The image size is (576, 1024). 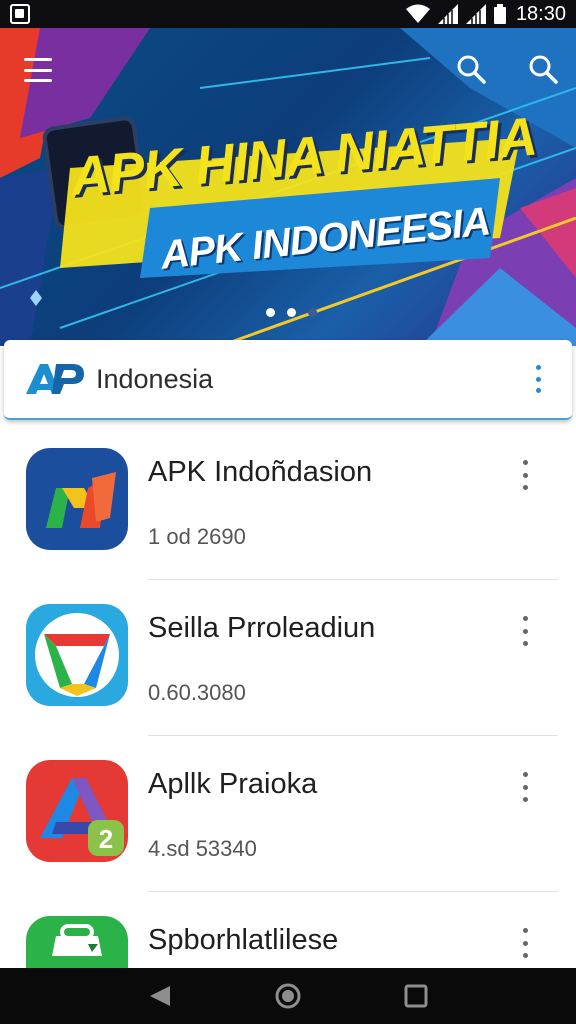 What do you see at coordinates (106, 839) in the screenshot?
I see `svg-text: 2` at bounding box center [106, 839].